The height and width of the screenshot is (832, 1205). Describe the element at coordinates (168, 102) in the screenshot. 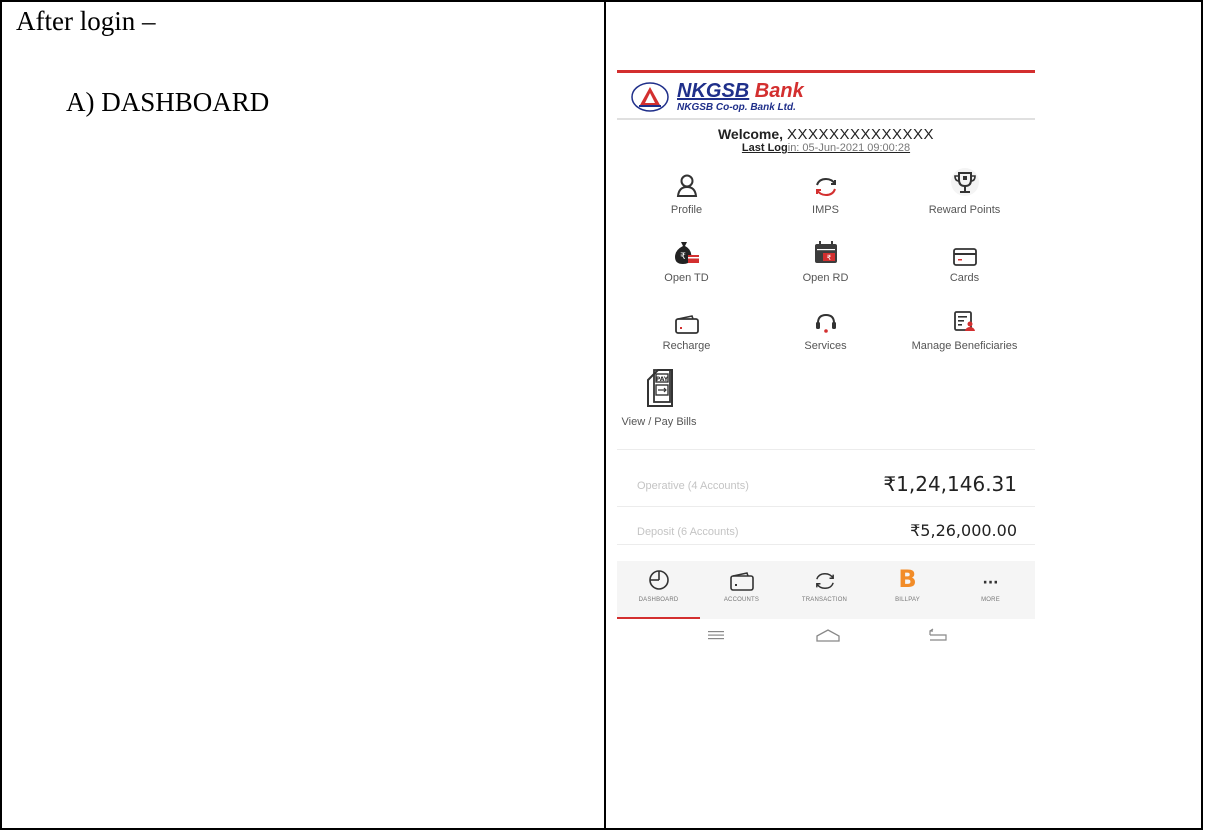

I see `section-title: A) DASHBOARD` at that location.